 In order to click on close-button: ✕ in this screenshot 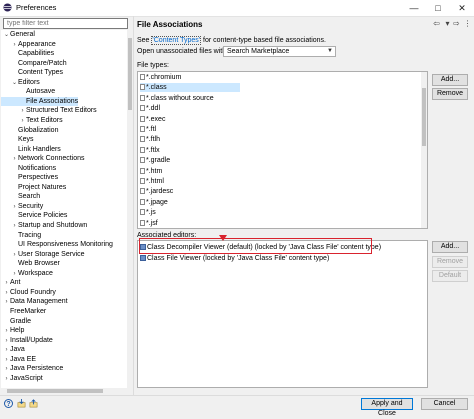, I will do `click(462, 8)`.